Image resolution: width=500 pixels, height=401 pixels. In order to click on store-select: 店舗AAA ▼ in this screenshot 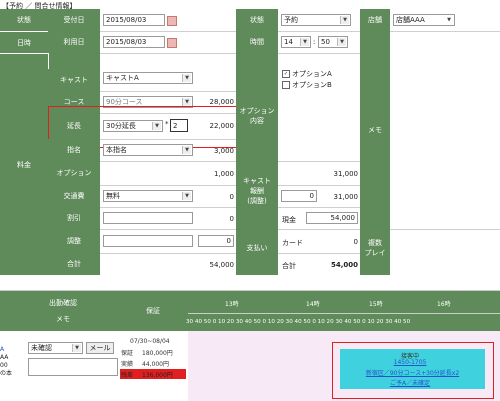, I will do `click(424, 20)`.